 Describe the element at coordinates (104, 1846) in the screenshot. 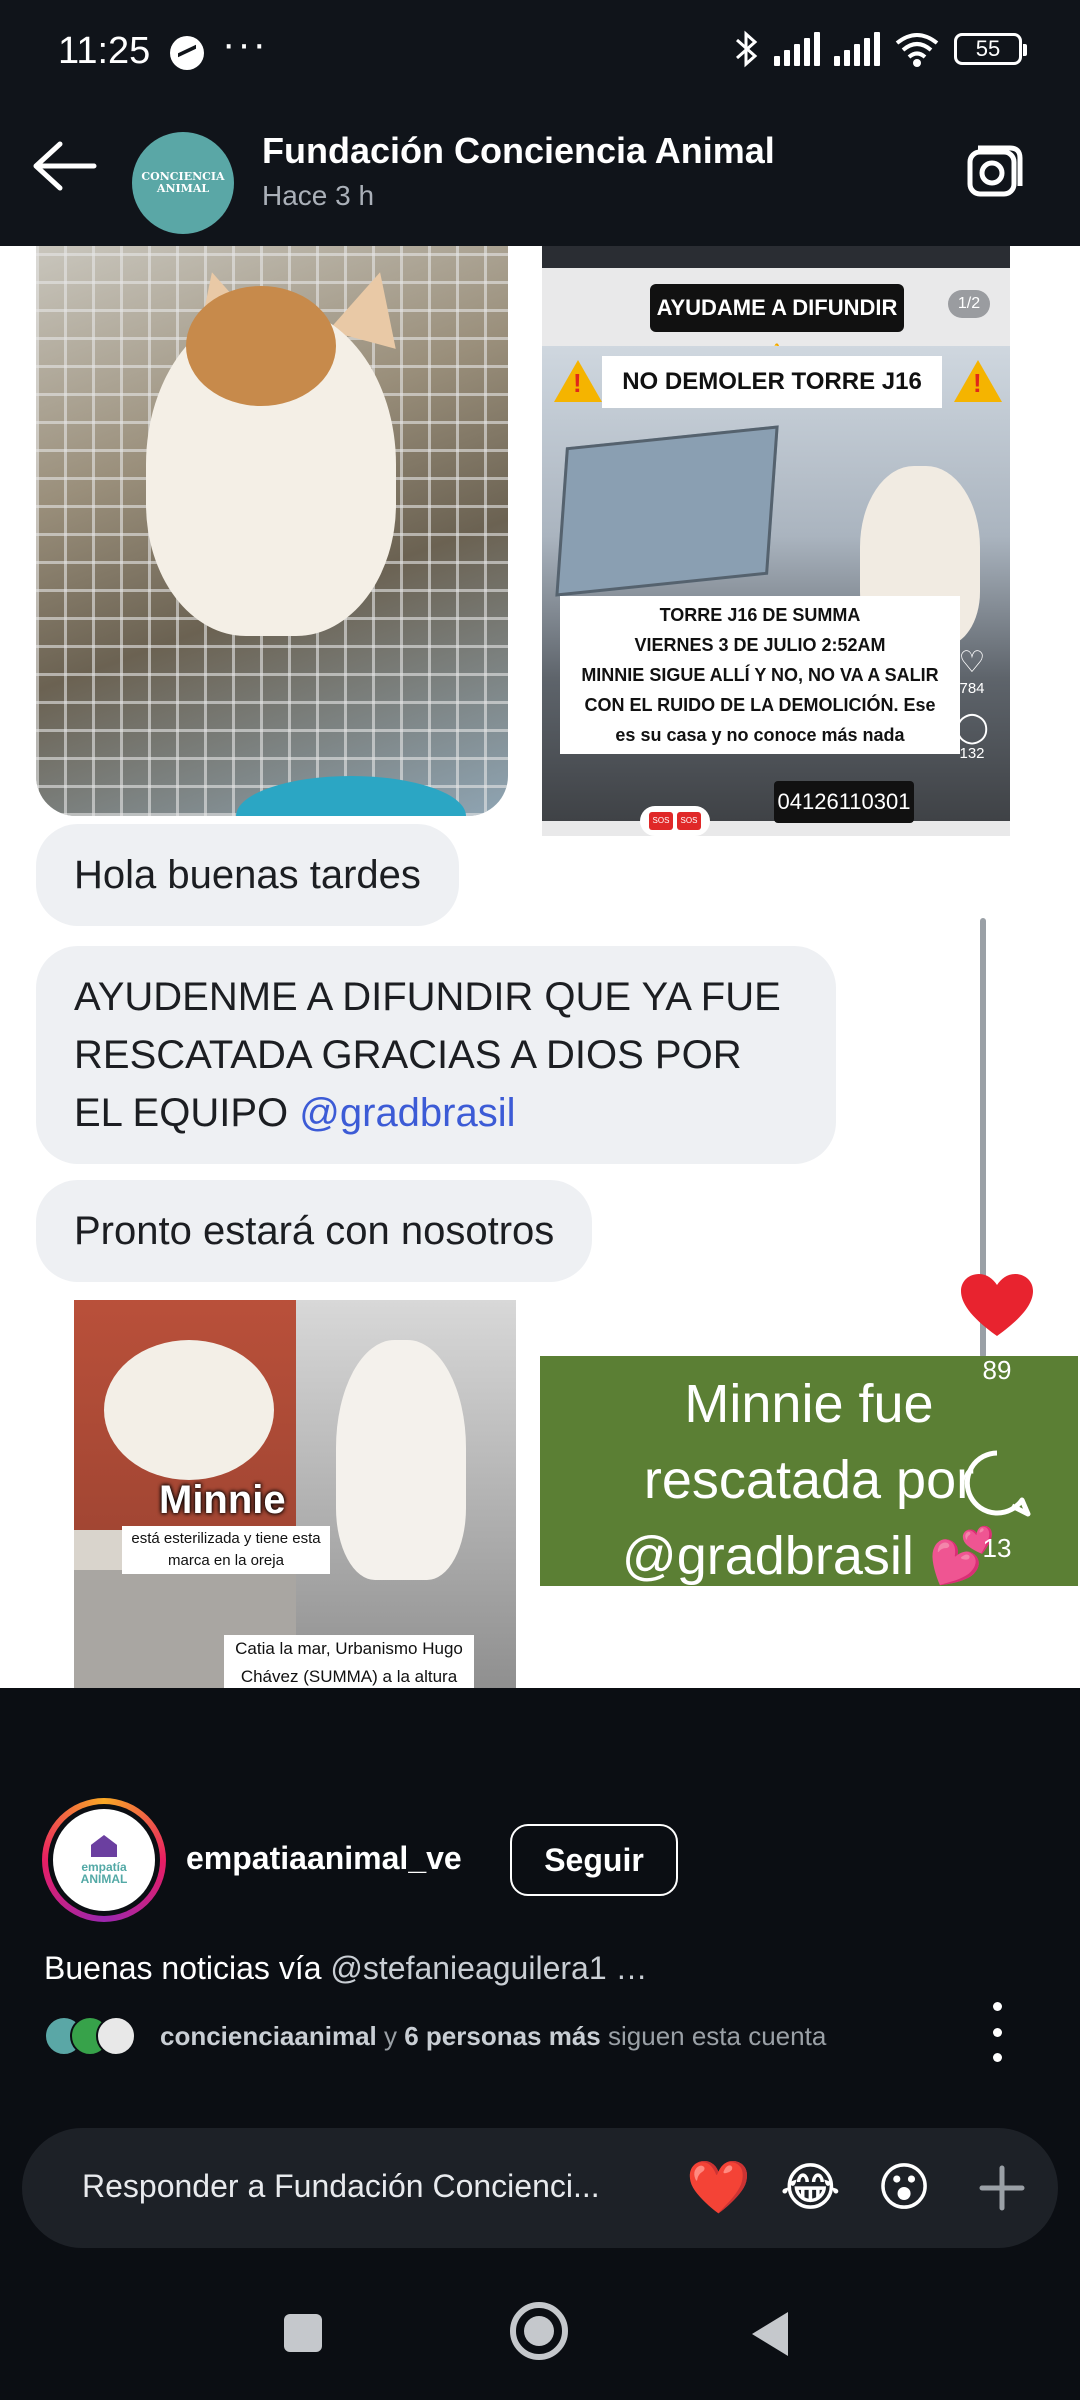

I see `house-logo-icon` at that location.